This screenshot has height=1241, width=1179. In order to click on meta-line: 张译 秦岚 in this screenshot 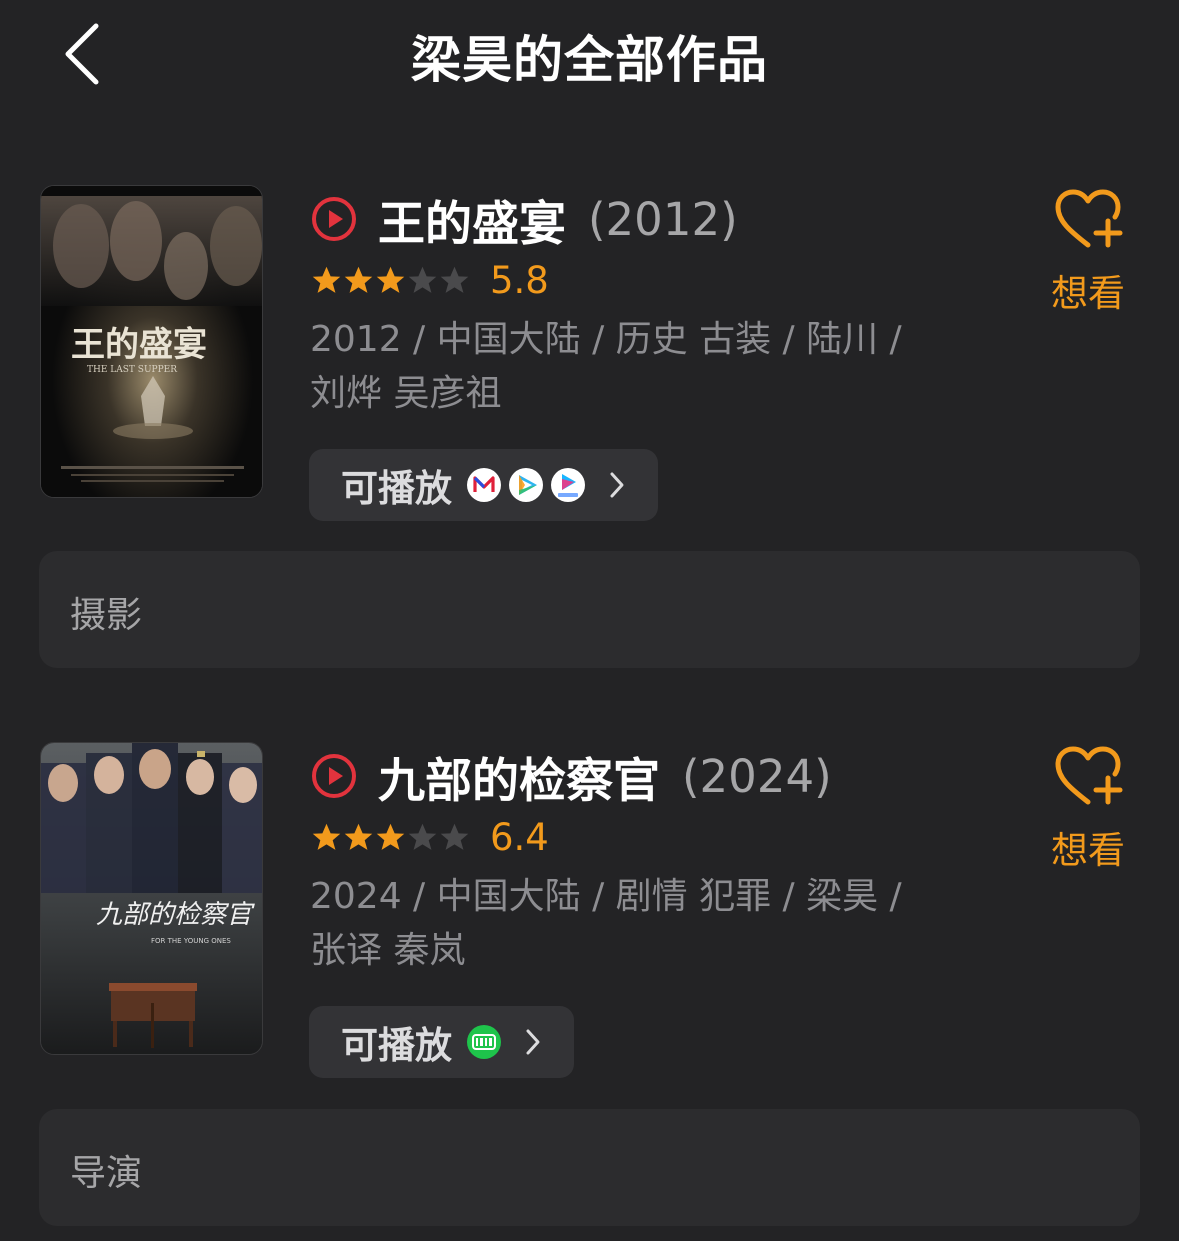, I will do `click(388, 950)`.